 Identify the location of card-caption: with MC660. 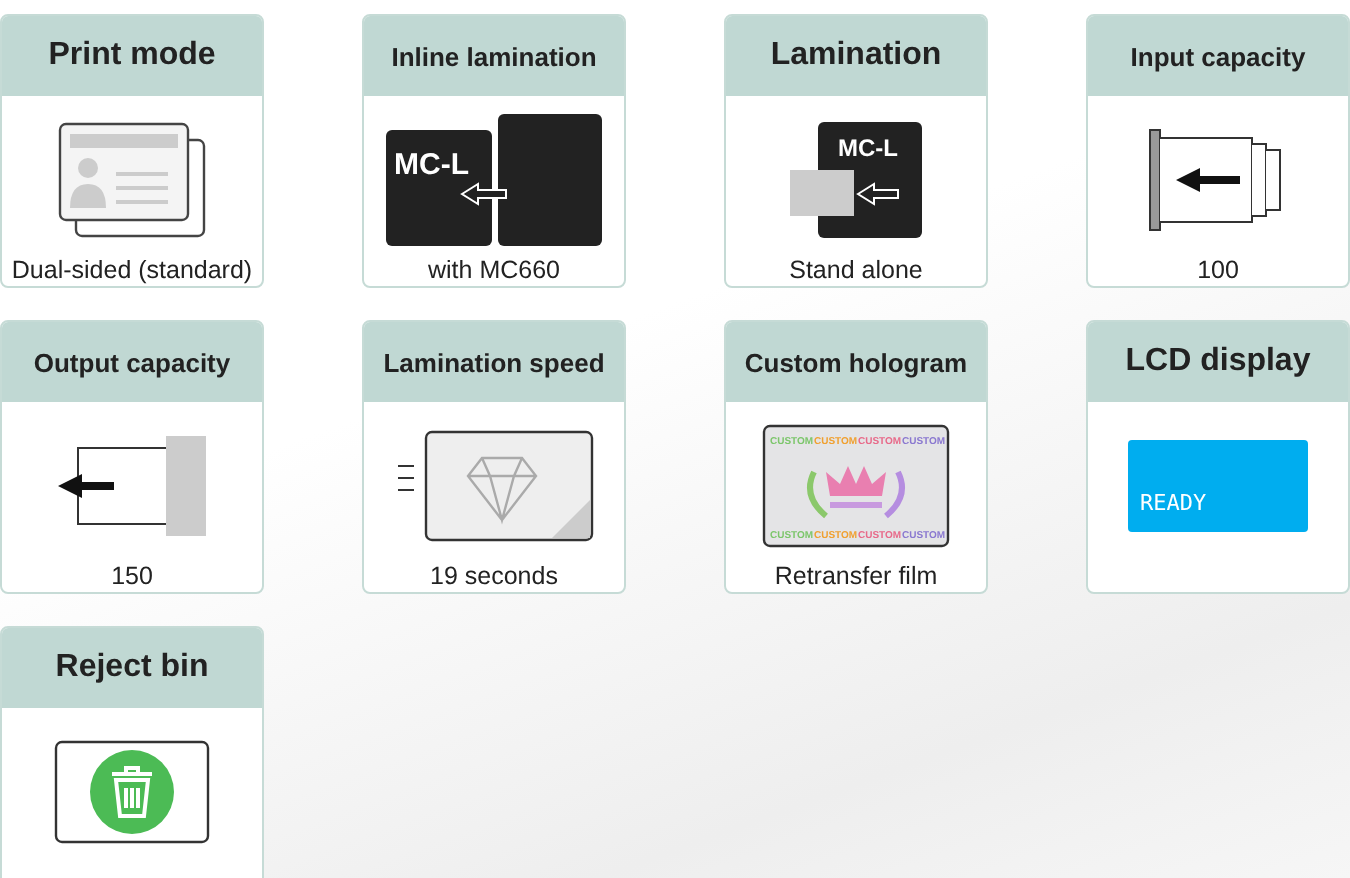
(494, 270).